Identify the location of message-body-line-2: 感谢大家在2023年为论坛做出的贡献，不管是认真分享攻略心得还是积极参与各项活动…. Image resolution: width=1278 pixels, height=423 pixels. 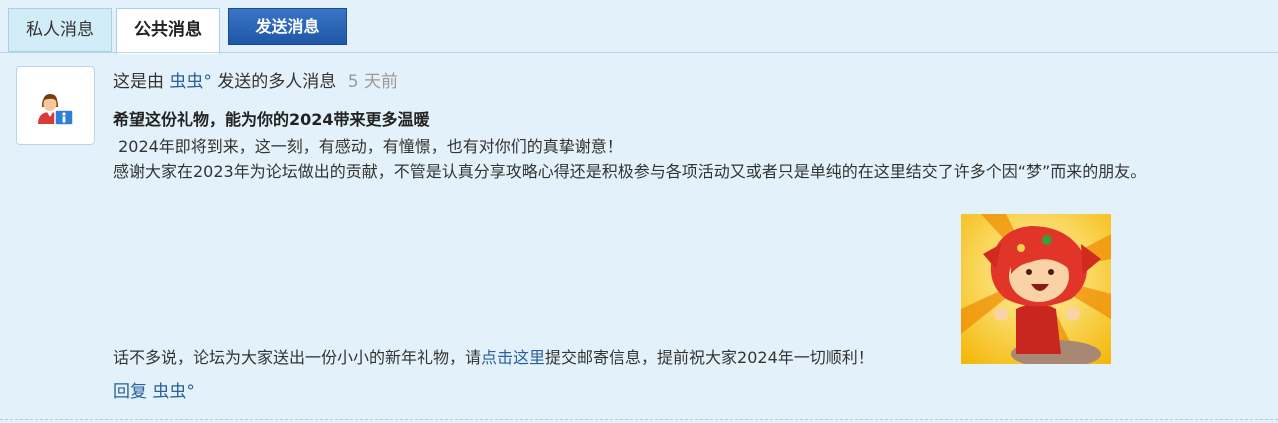
(630, 171).